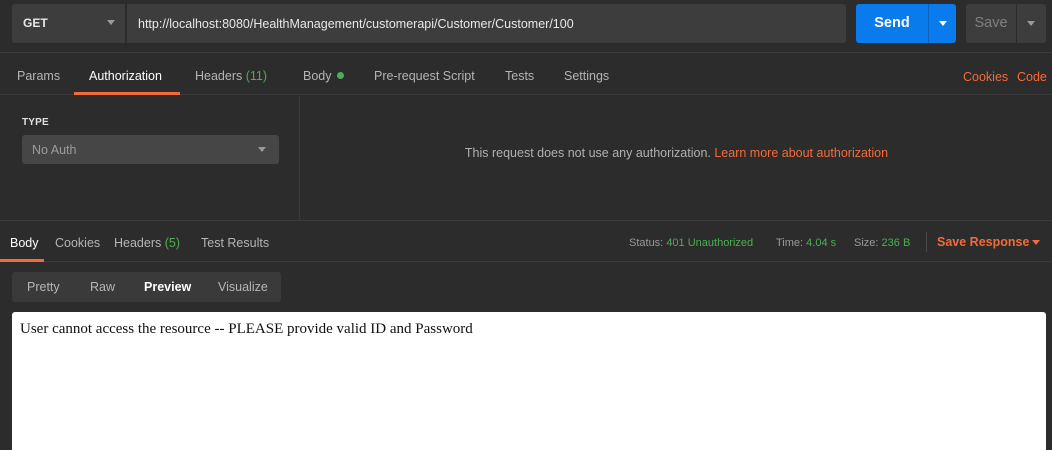 This screenshot has width=1052, height=450. I want to click on tab-pre-request-script: Pre-request Script, so click(424, 74).